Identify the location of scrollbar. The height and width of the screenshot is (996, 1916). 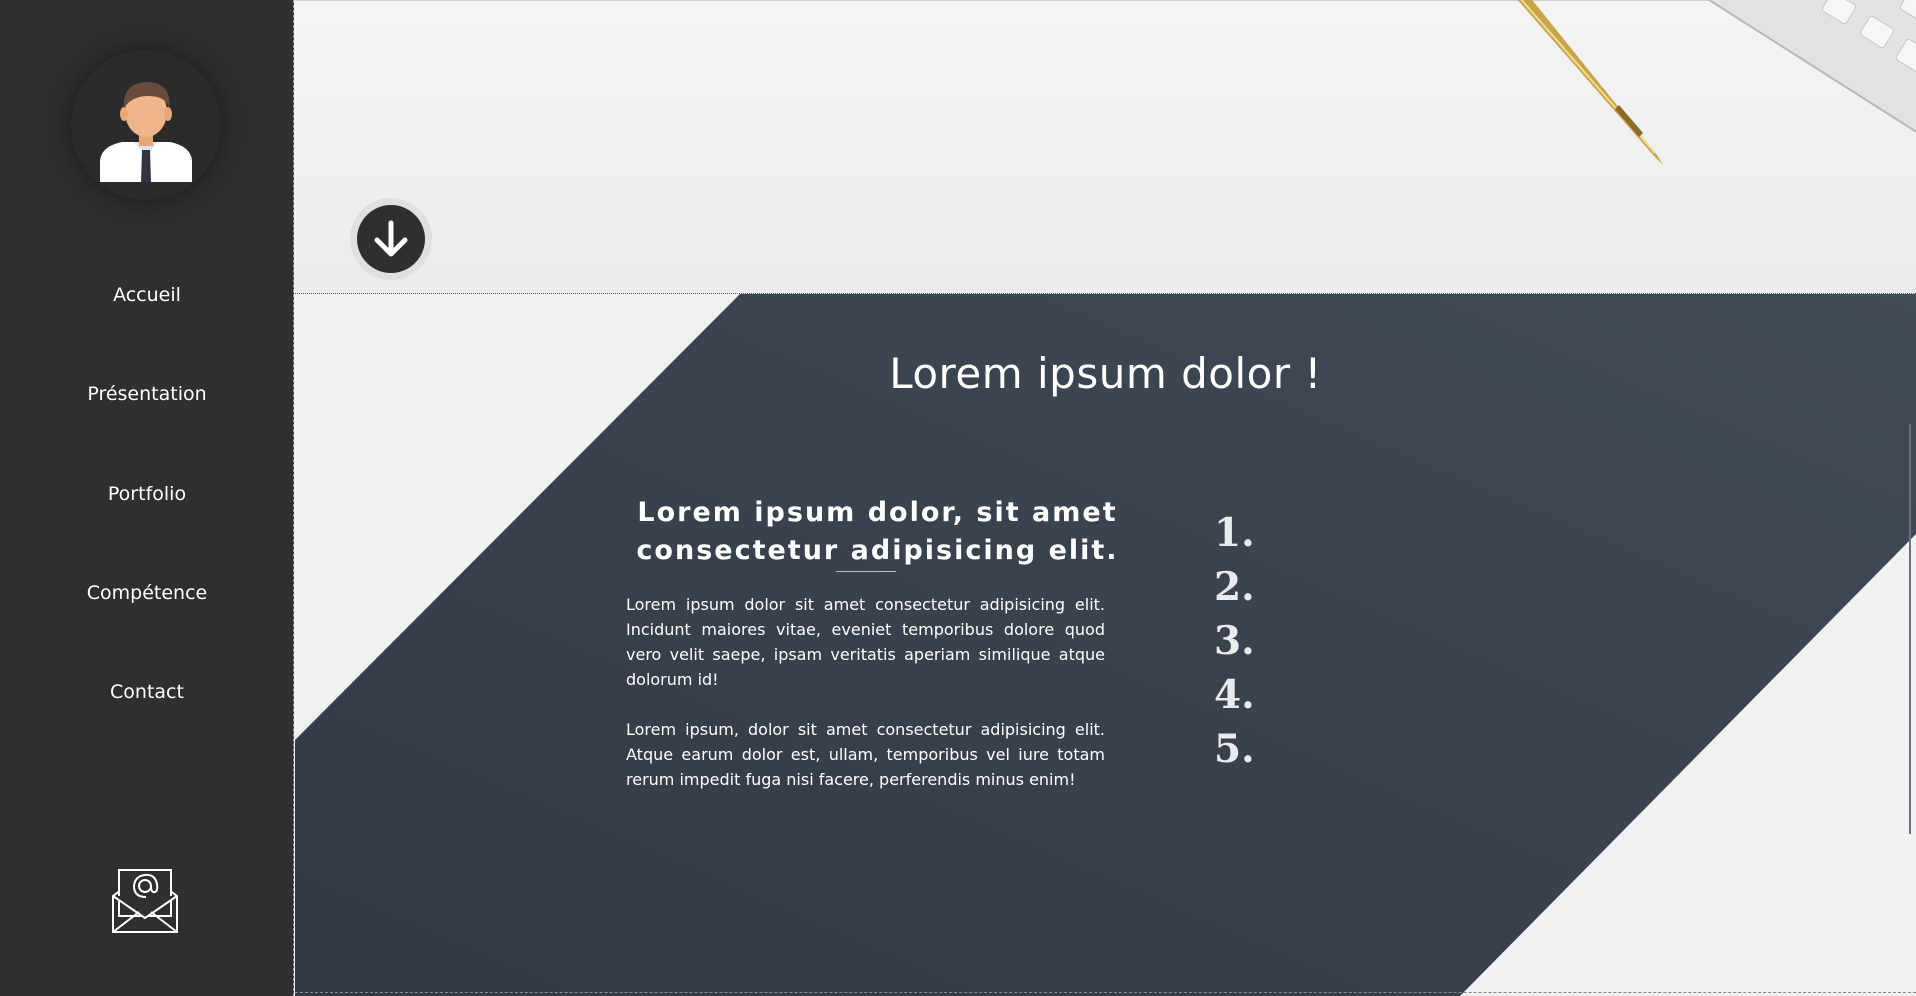
(1910, 629).